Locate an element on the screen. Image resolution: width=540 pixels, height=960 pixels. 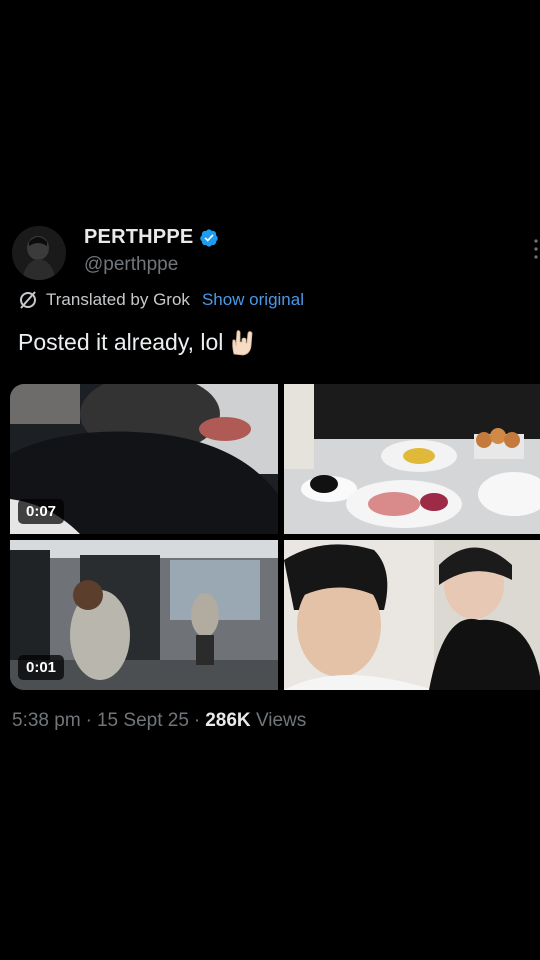
tweet-meta: 5:38 pm · 15 Sept 25 · 286K Views is located at coordinates (159, 721).